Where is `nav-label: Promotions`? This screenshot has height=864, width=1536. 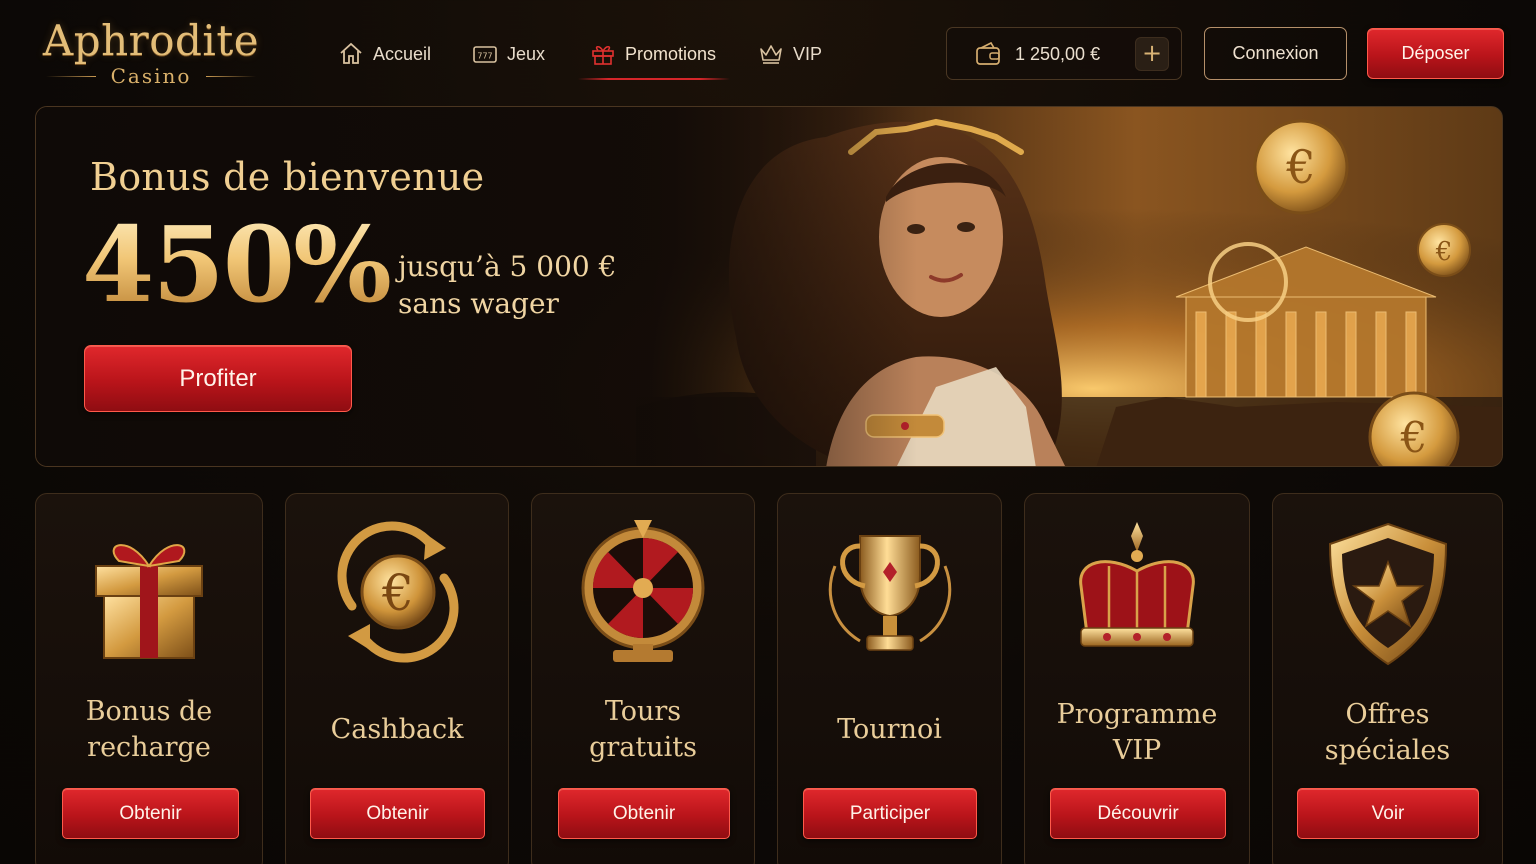 nav-label: Promotions is located at coordinates (671, 53).